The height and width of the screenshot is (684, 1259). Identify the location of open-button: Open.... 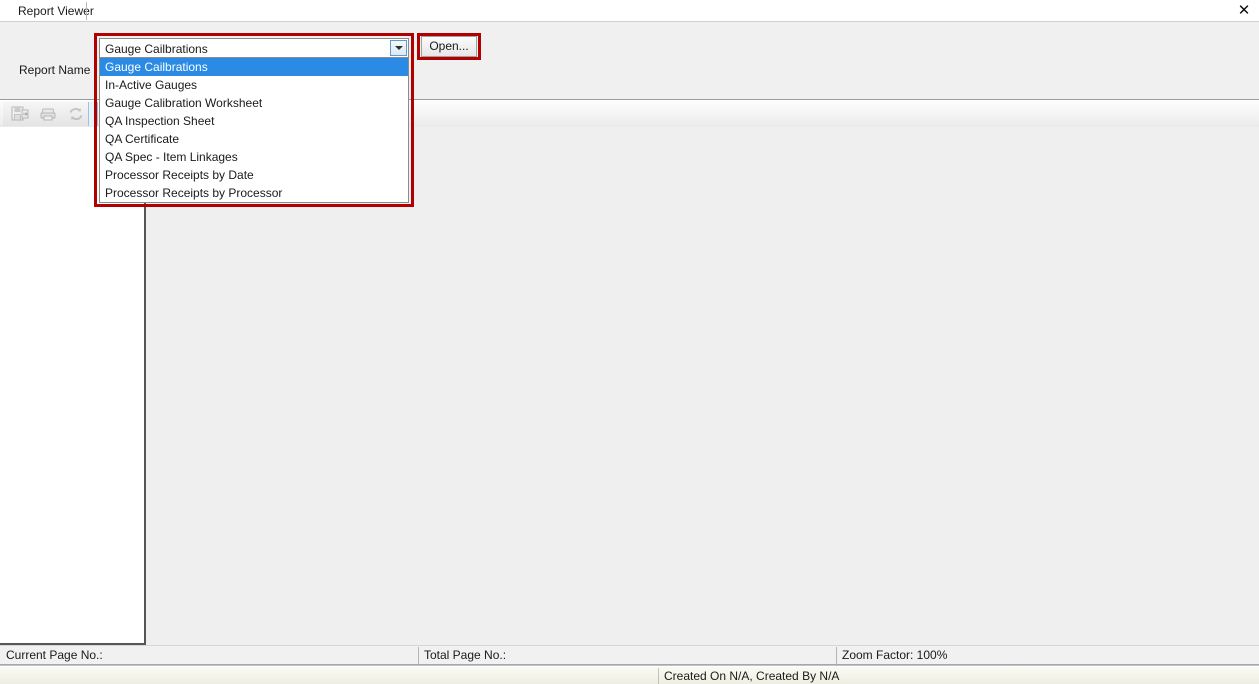
(449, 46).